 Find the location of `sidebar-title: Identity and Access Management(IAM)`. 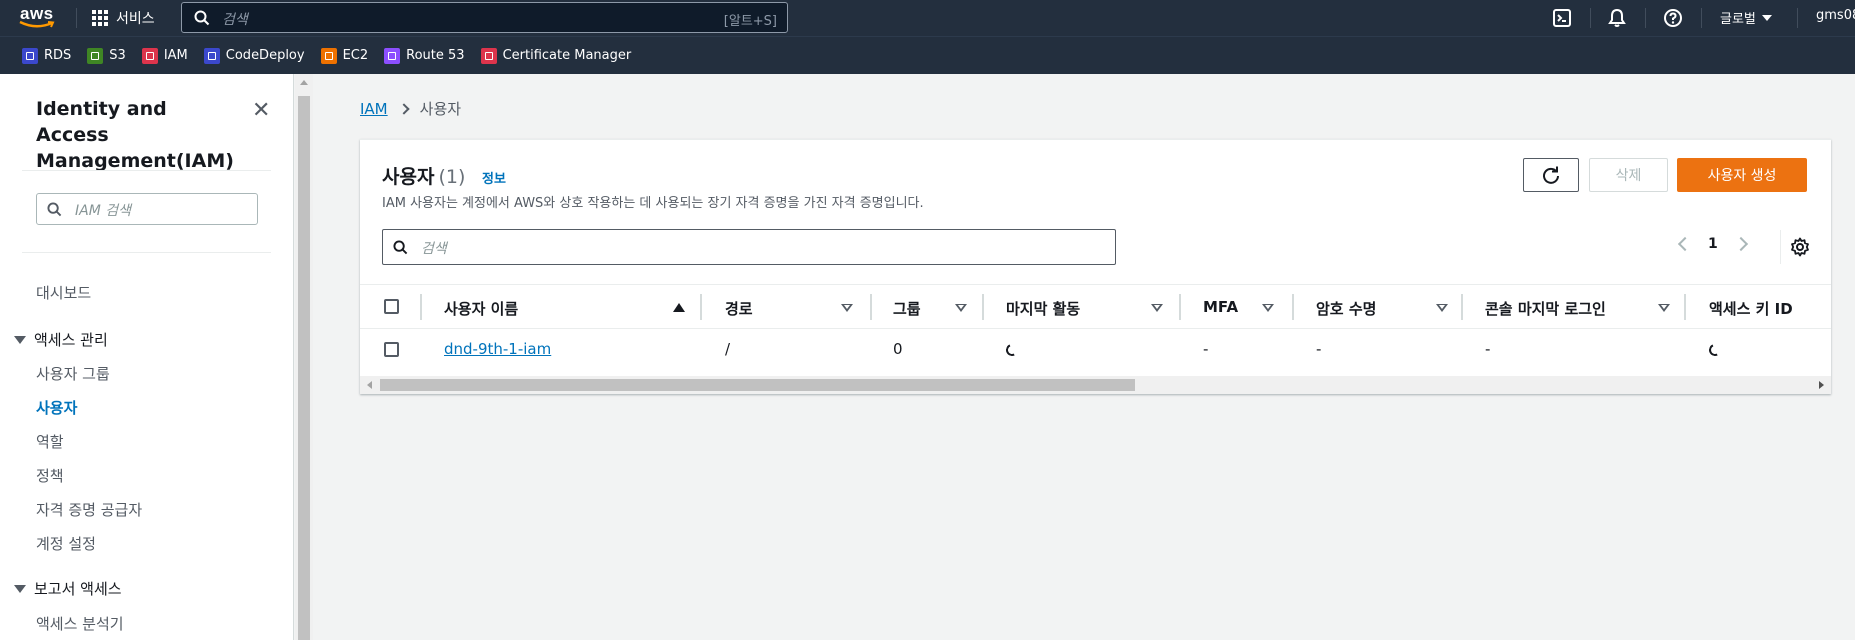

sidebar-title: Identity and Access Management(IAM) is located at coordinates (141, 135).